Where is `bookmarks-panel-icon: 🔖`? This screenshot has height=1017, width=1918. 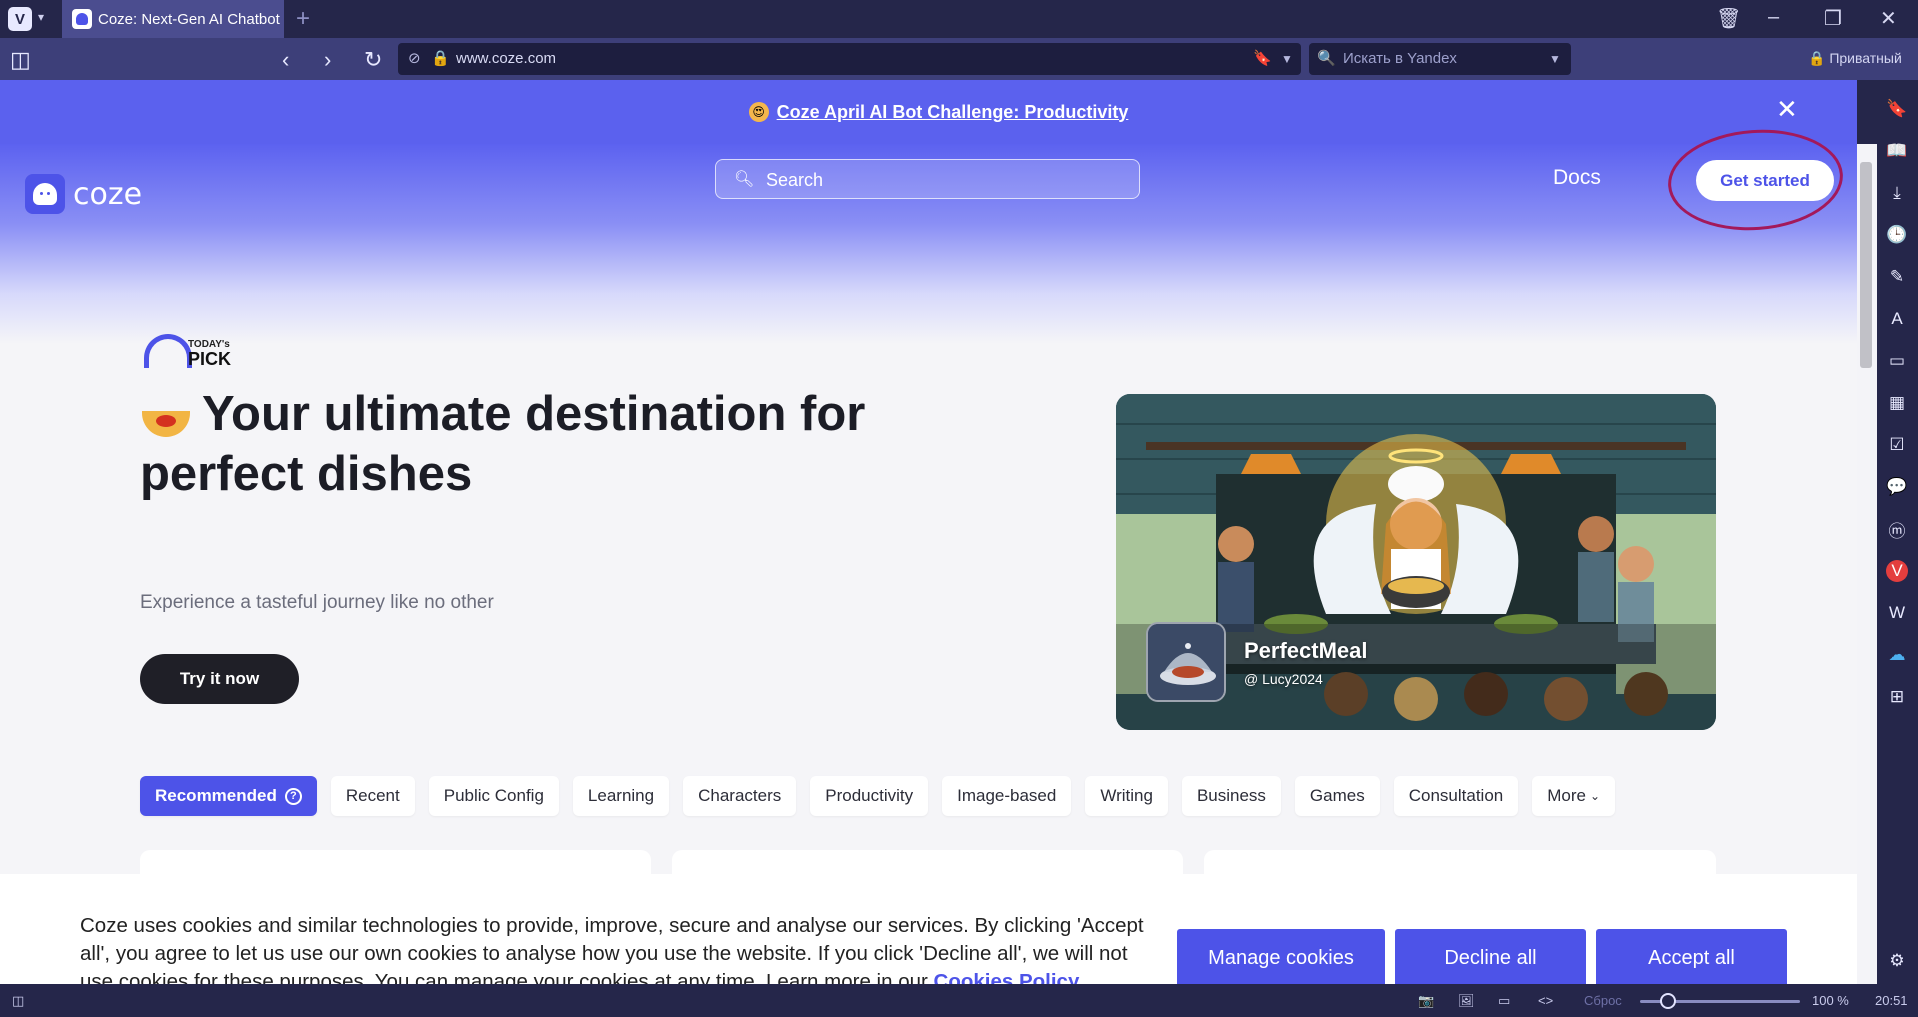
bookmarks-panel-icon: 🔖 is located at coordinates (1897, 109).